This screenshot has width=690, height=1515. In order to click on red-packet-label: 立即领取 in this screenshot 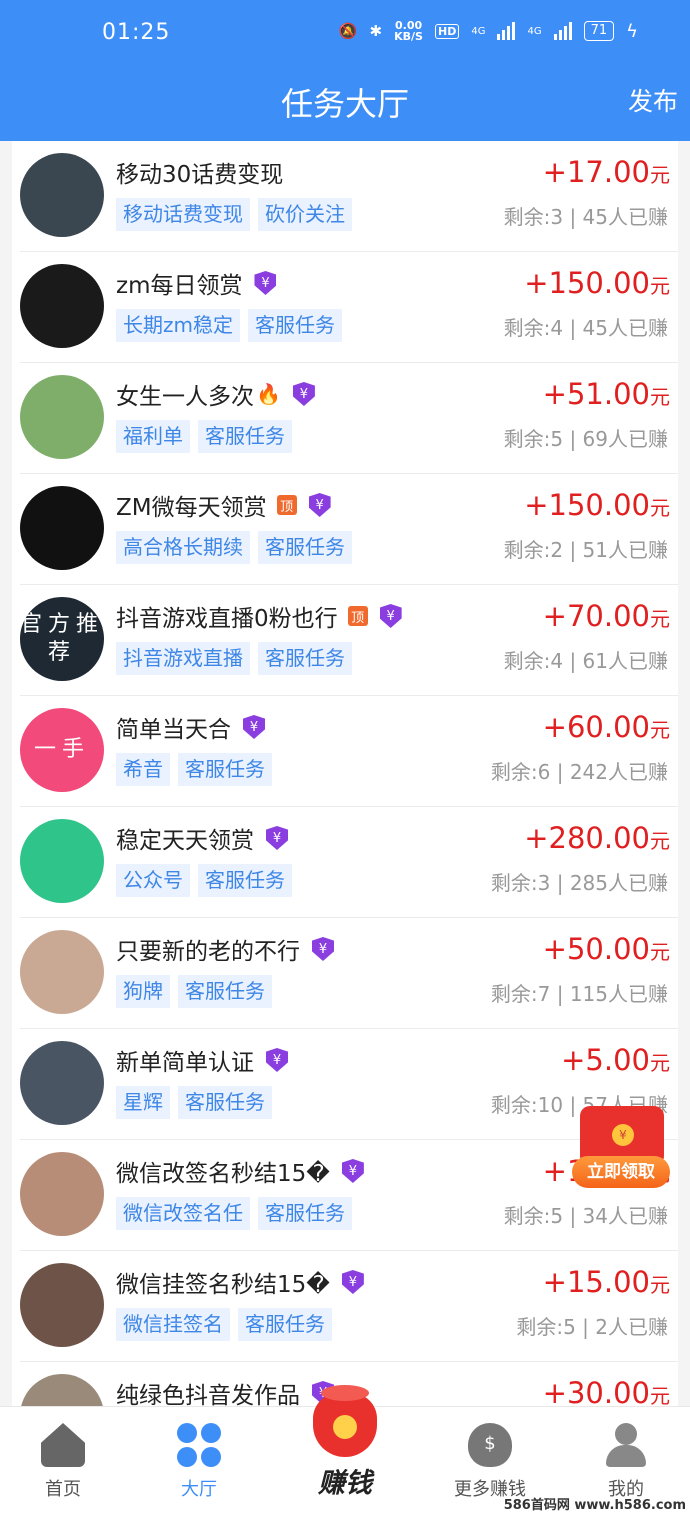, I will do `click(621, 1172)`.